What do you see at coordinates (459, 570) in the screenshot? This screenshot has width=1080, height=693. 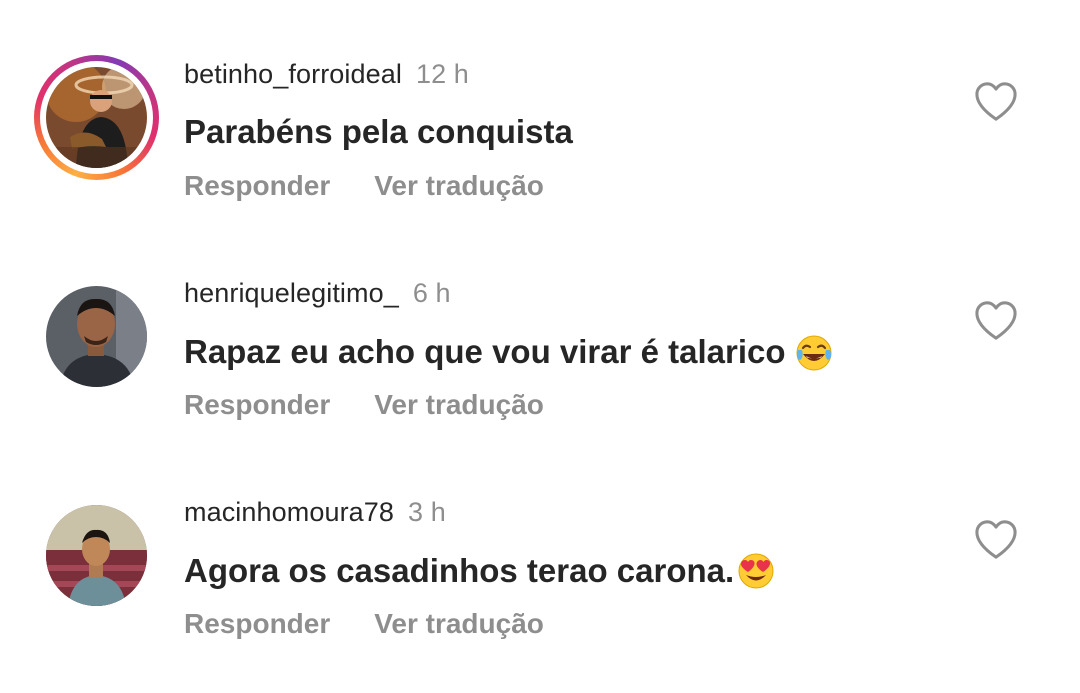 I see `comment-body: Agora os casadinhos terao carona.` at bounding box center [459, 570].